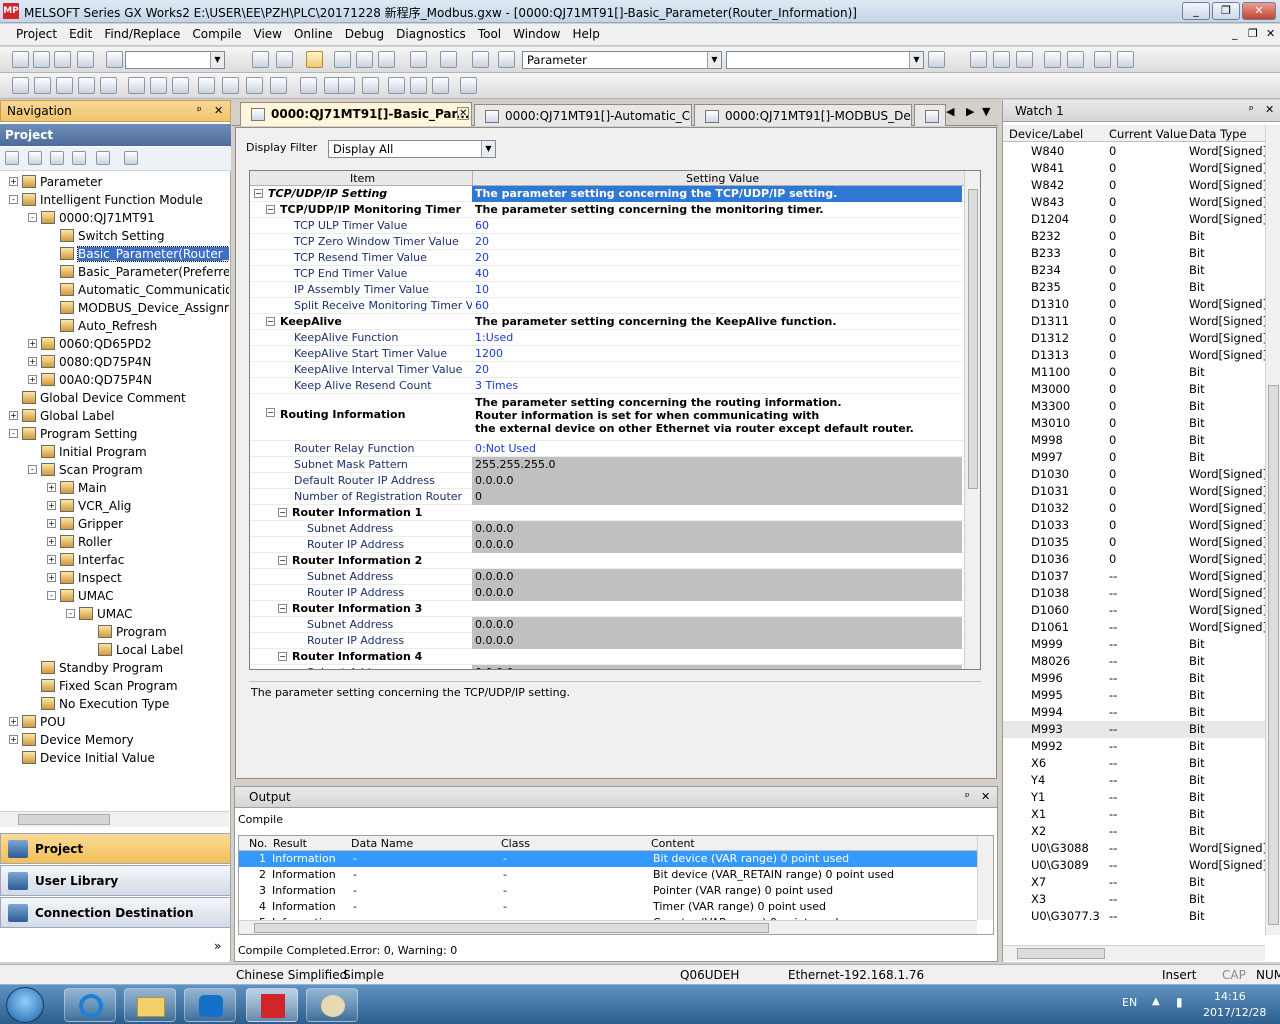 Image resolution: width=1280 pixels, height=1024 pixels. I want to click on document-tab: 0000:QJ71MT91[]-Basic_Par... ✕, so click(356, 114).